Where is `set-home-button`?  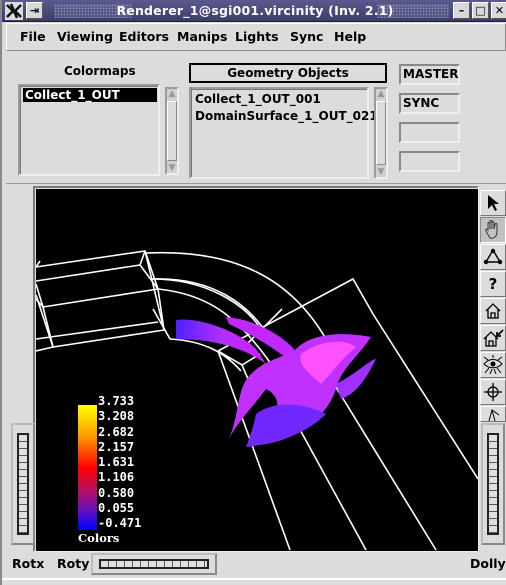
set-home-button is located at coordinates (493, 338).